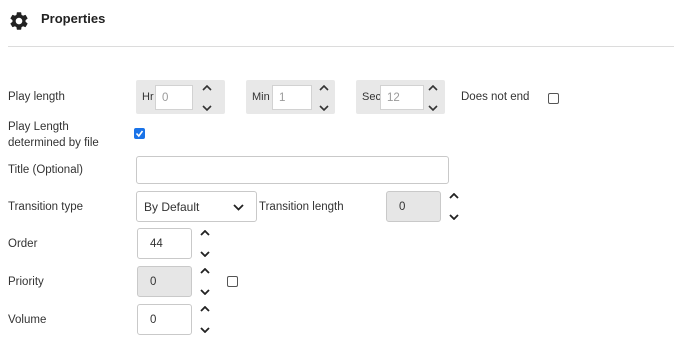  Describe the element at coordinates (23, 244) in the screenshot. I see `order-label: Order` at that location.